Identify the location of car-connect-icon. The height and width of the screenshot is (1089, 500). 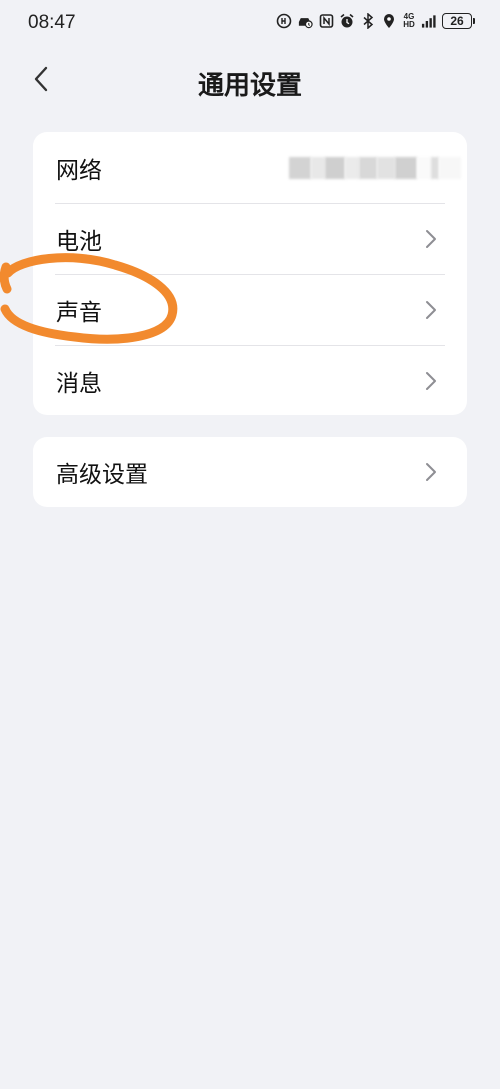
(305, 21).